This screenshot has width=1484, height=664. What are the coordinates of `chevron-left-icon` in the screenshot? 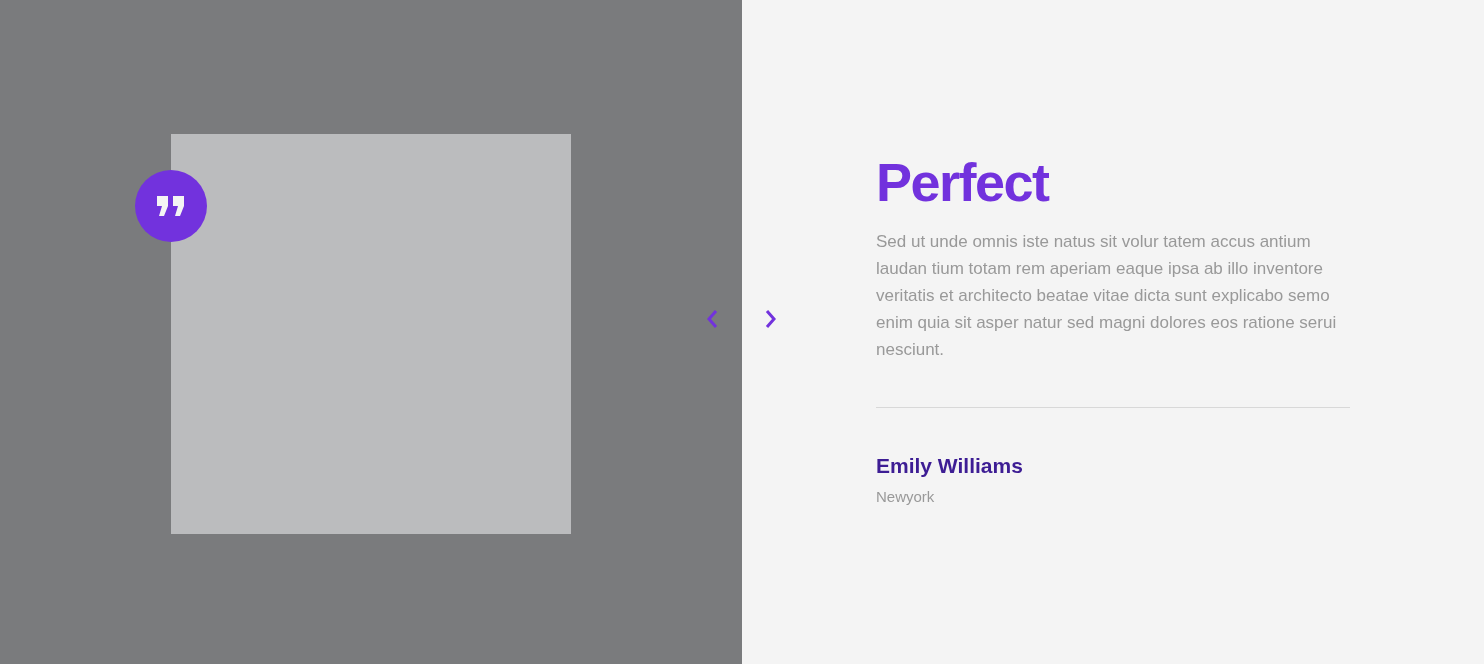 It's located at (712, 319).